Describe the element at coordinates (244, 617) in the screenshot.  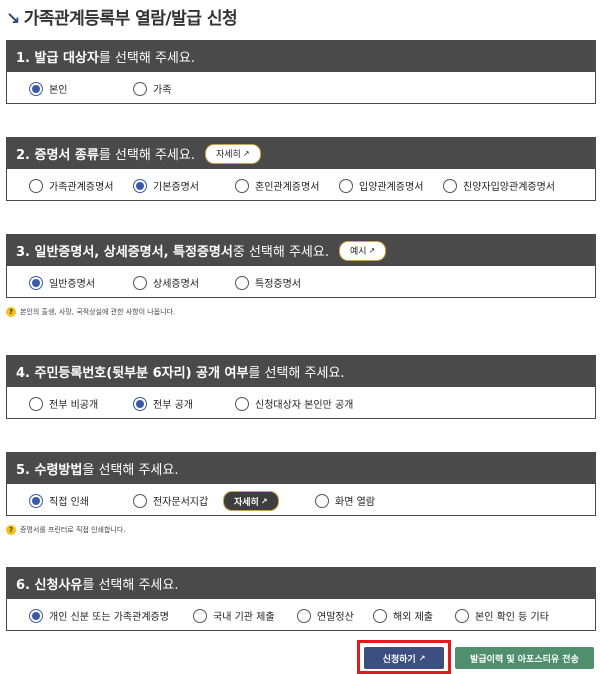
I see `radio-label: 국내 기관 제출` at that location.